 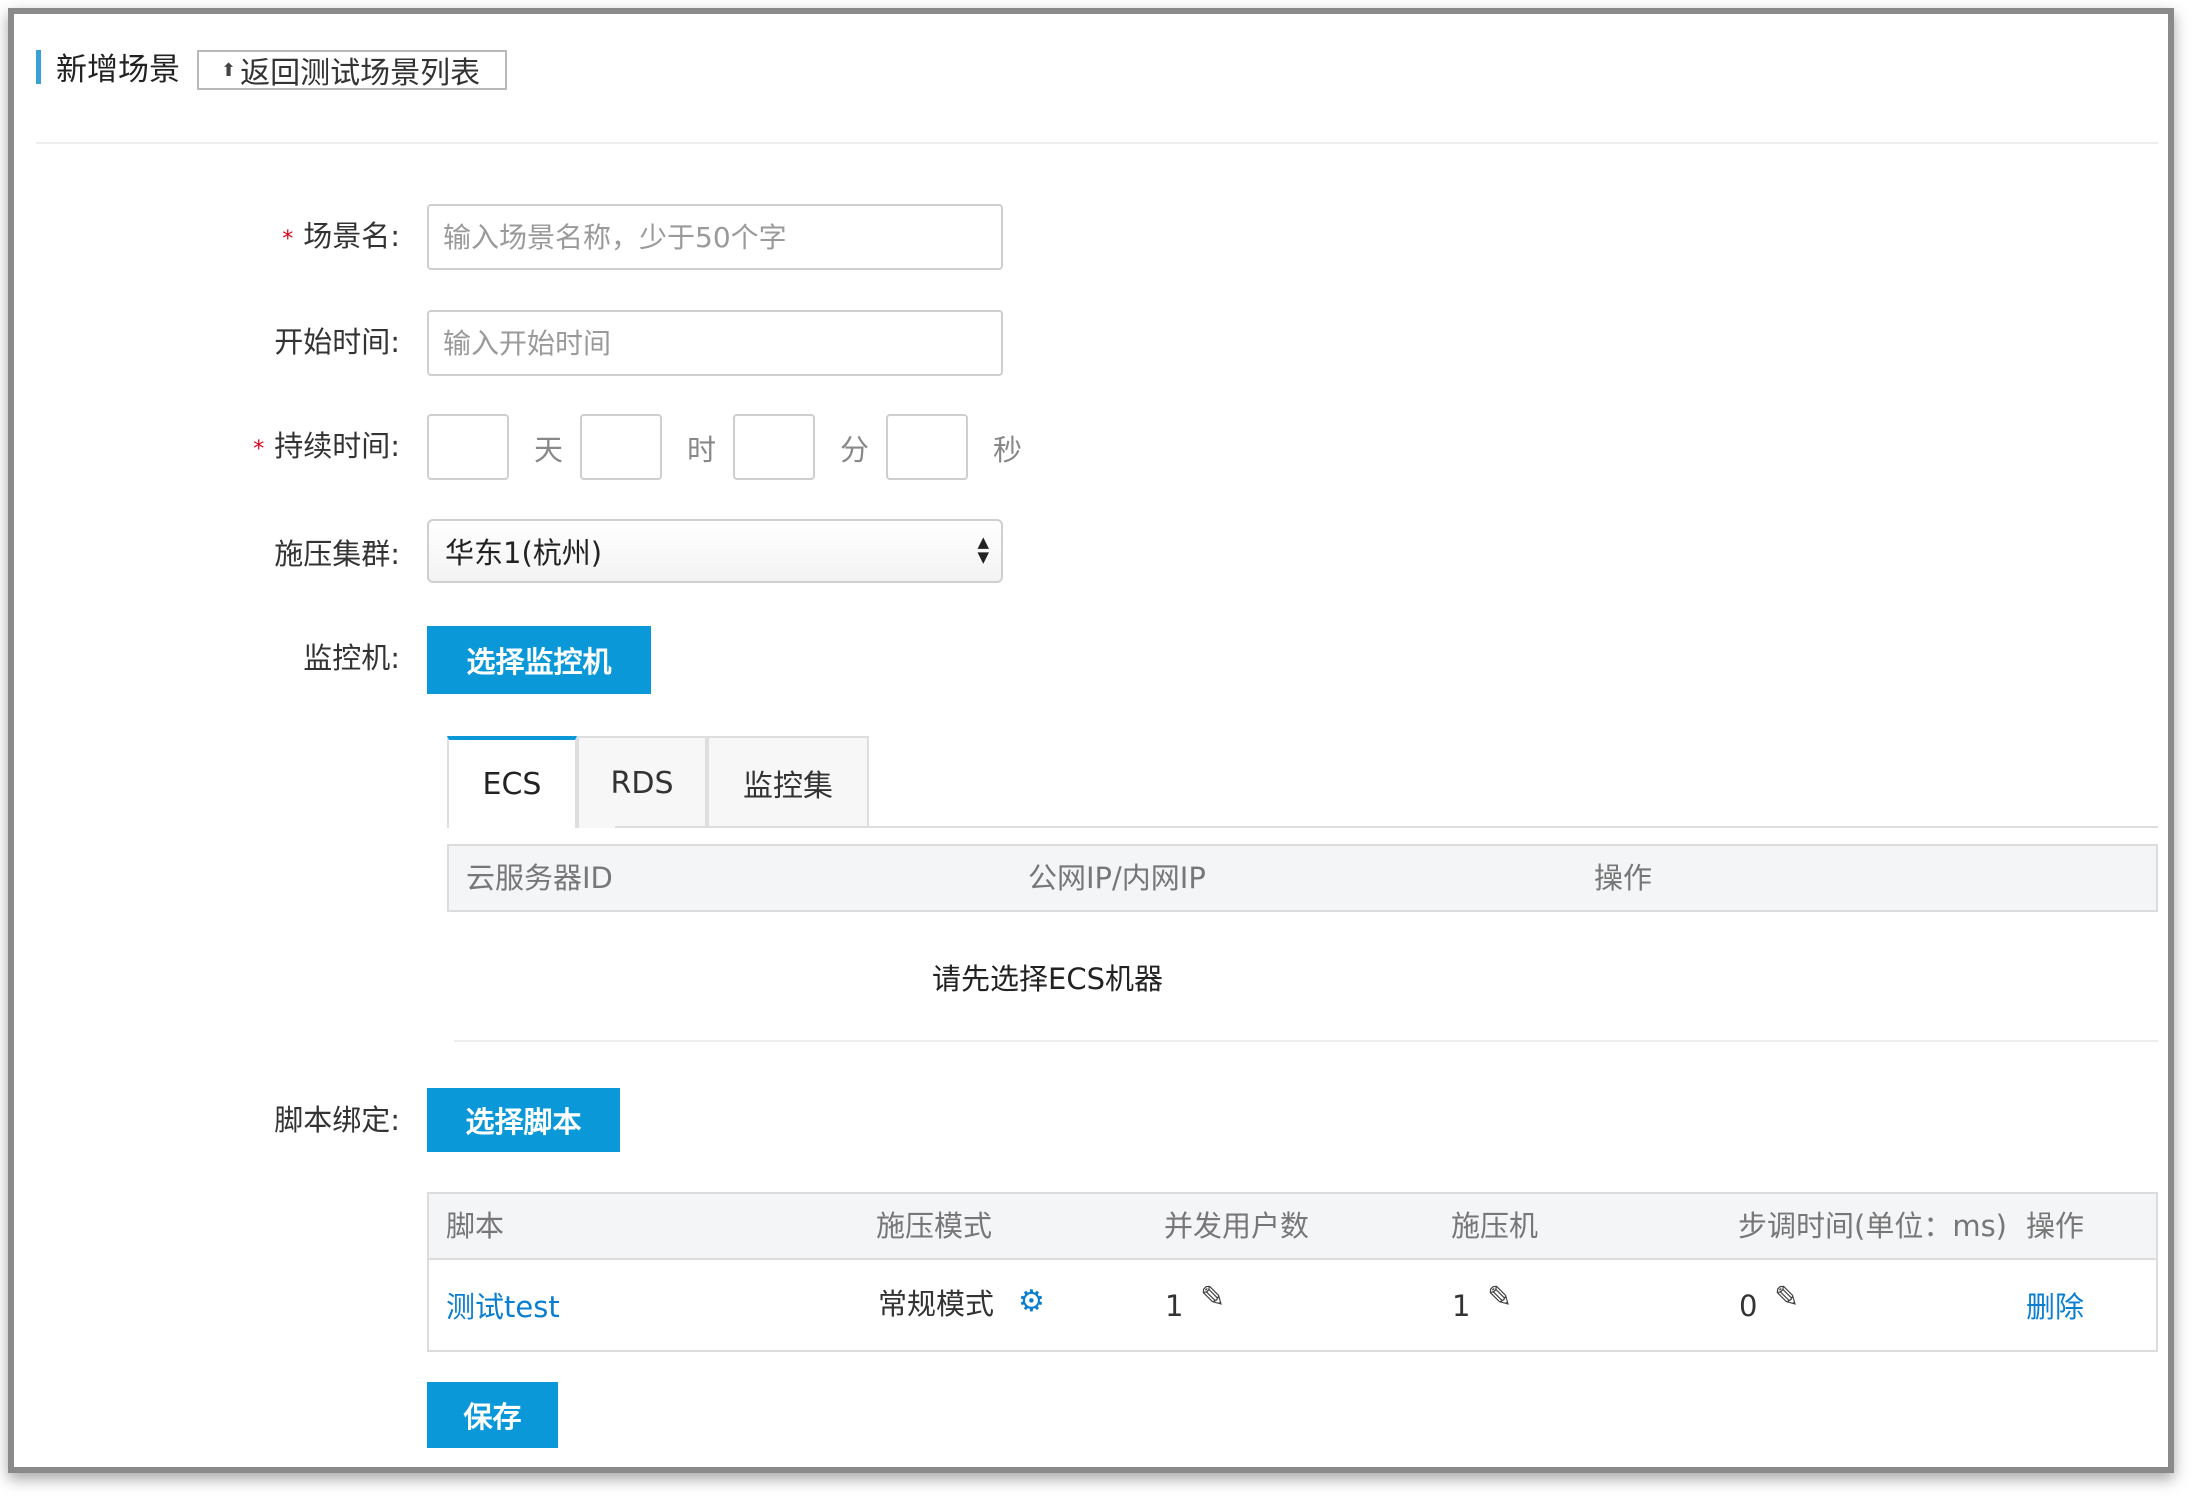 What do you see at coordinates (715, 237) in the screenshot?
I see `scene-name-input` at bounding box center [715, 237].